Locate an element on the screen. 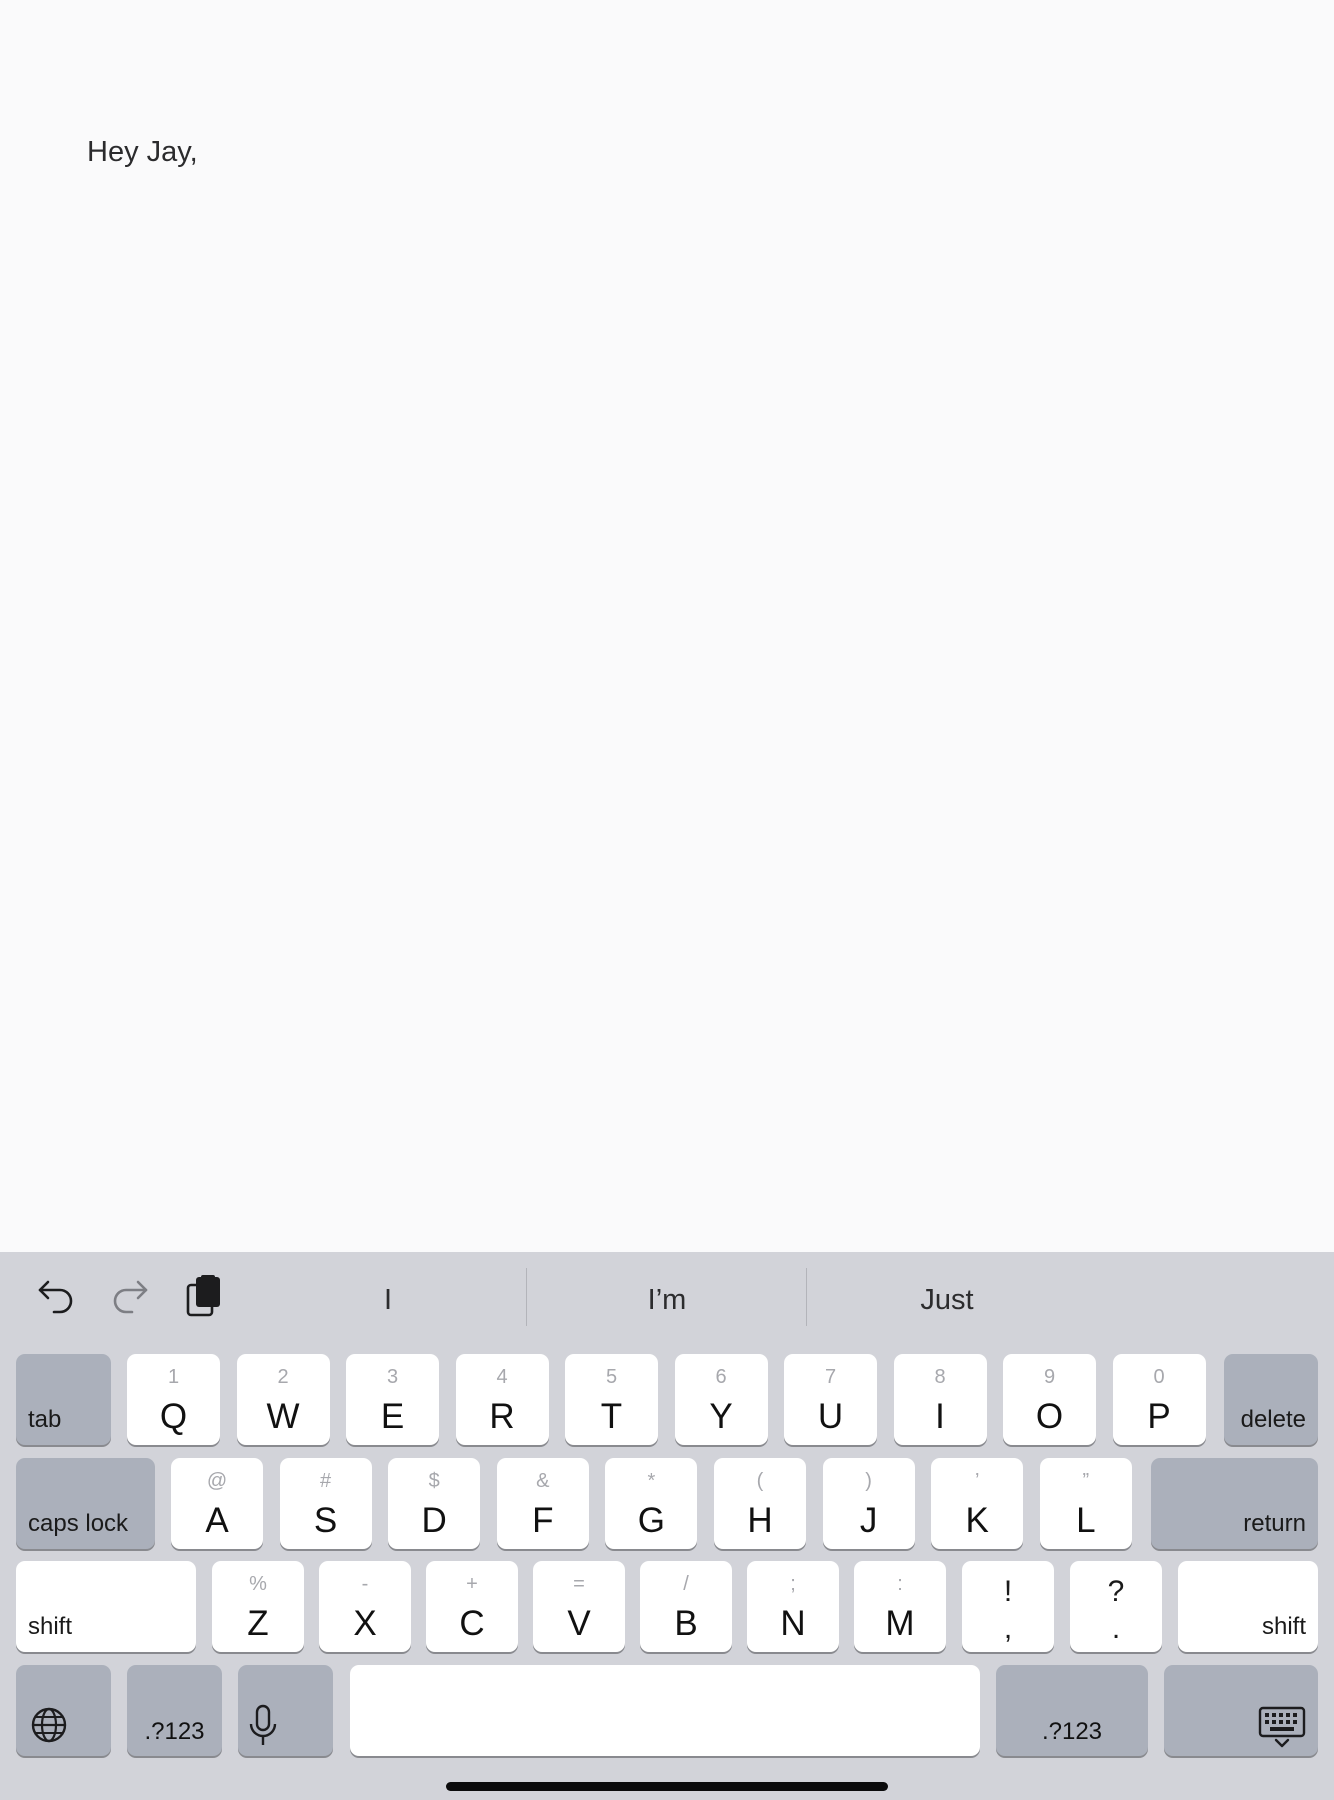 This screenshot has height=1800, width=1334. key-t: 5T is located at coordinates (611, 1399).